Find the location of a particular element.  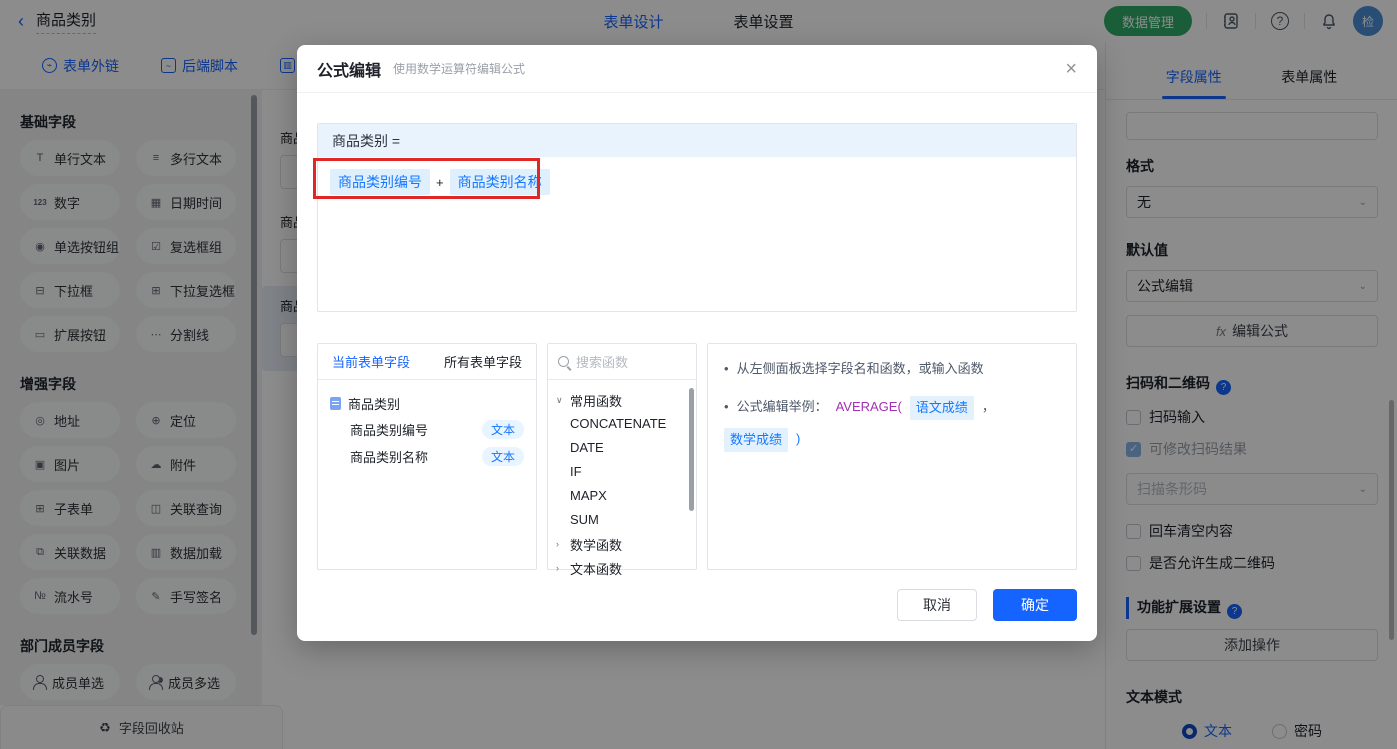

function-concatenate: CONCATENATE is located at coordinates (622, 424).